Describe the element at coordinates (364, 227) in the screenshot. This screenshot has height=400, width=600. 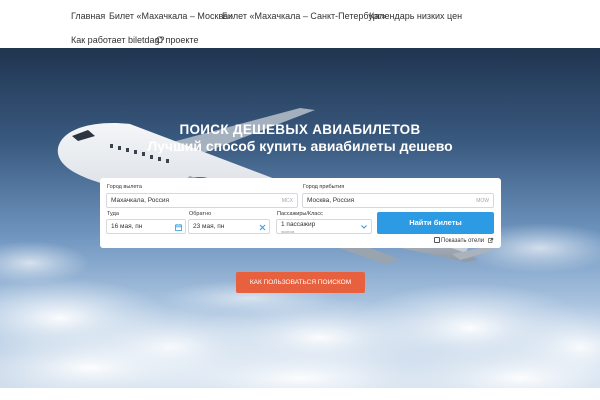
I see `chevron-down-icon` at that location.